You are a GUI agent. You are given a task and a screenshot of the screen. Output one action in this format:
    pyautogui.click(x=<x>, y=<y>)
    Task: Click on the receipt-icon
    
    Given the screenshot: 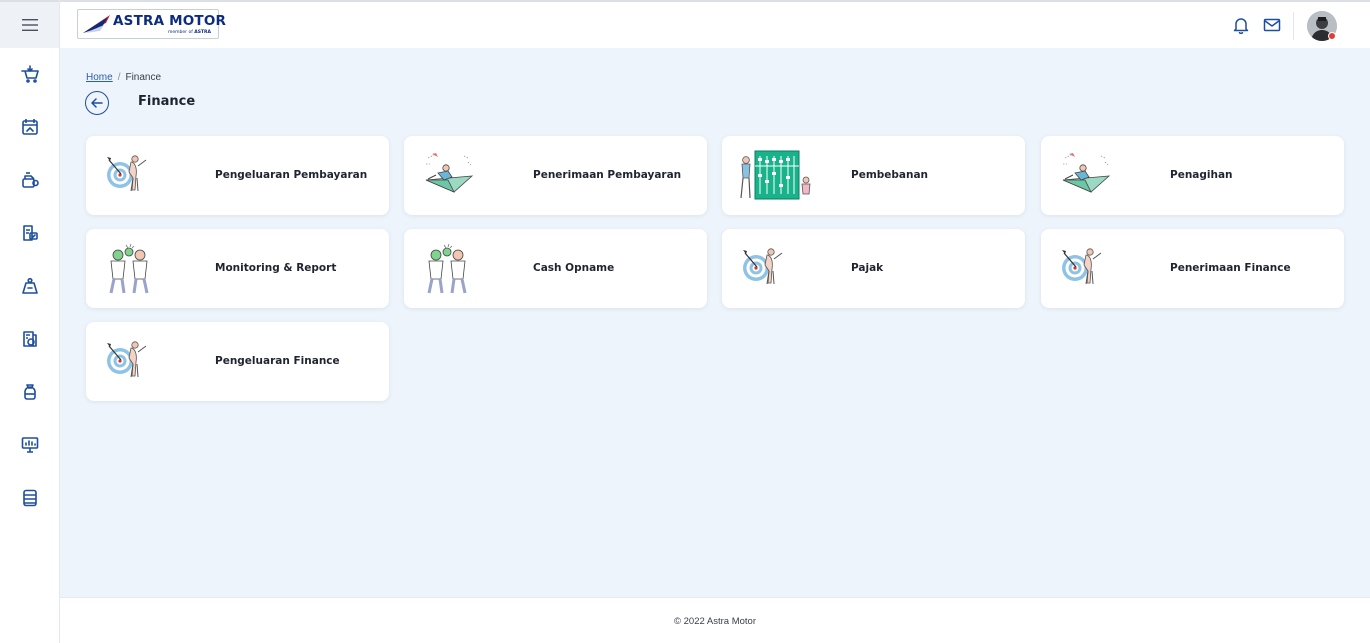 What is the action you would take?
    pyautogui.click(x=30, y=339)
    